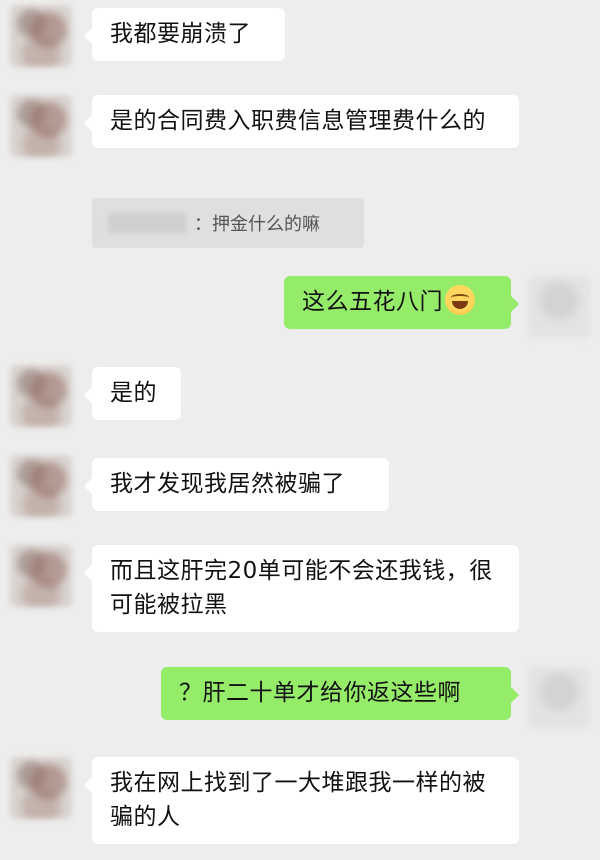  What do you see at coordinates (266, 224) in the screenshot?
I see `quoted-text: 押金什么的嘛` at bounding box center [266, 224].